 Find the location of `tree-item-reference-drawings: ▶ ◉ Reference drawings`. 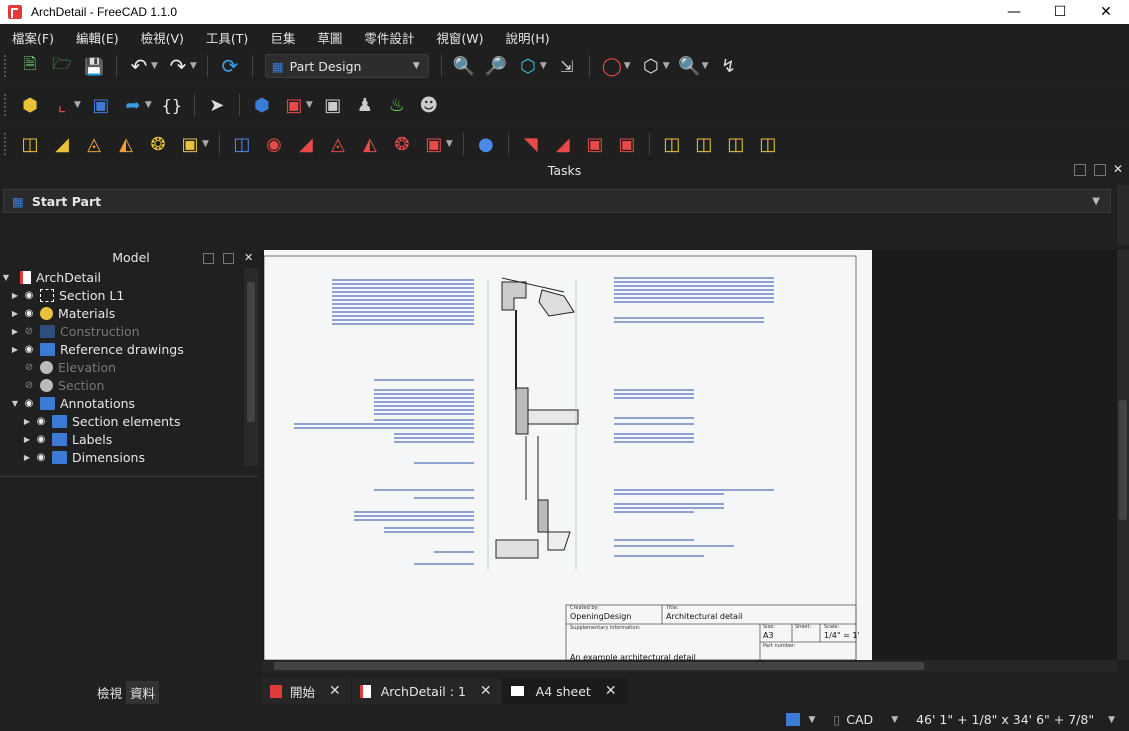

tree-item-reference-drawings: ▶ ◉ Reference drawings is located at coordinates (122, 349).